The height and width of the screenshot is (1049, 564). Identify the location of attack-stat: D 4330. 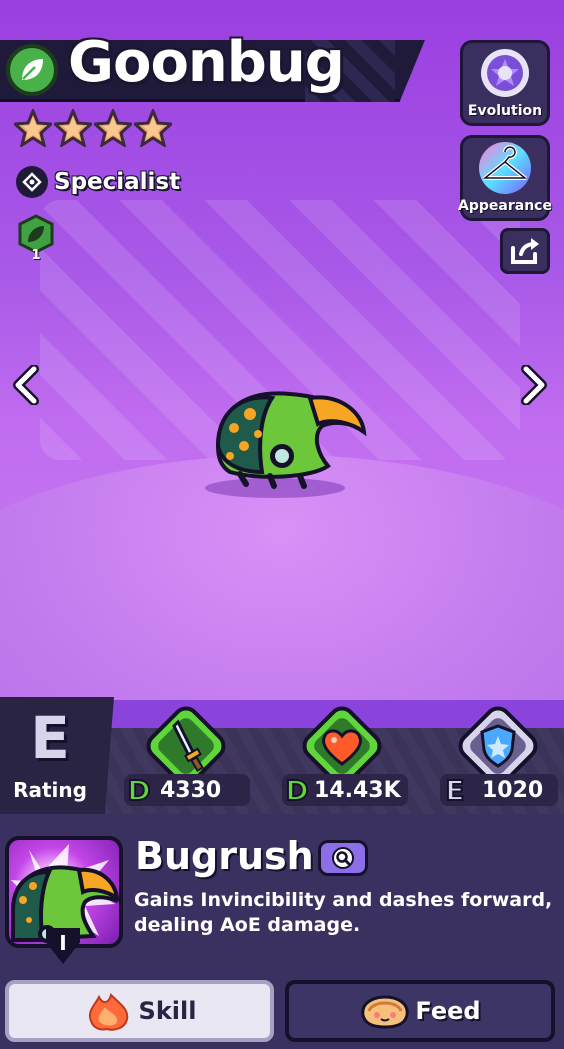
(187, 790).